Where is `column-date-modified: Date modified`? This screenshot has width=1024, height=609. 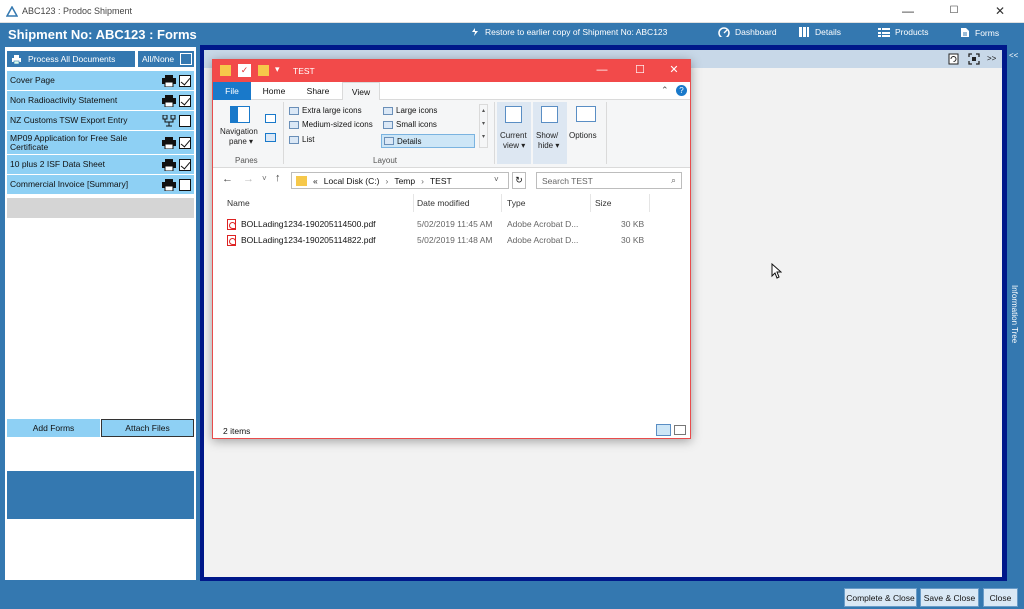 column-date-modified: Date modified is located at coordinates (443, 203).